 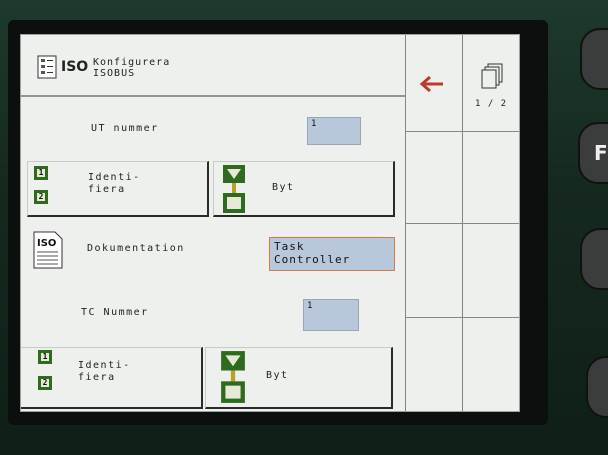 I want to click on document-iso-text: ISO, so click(x=46, y=243).